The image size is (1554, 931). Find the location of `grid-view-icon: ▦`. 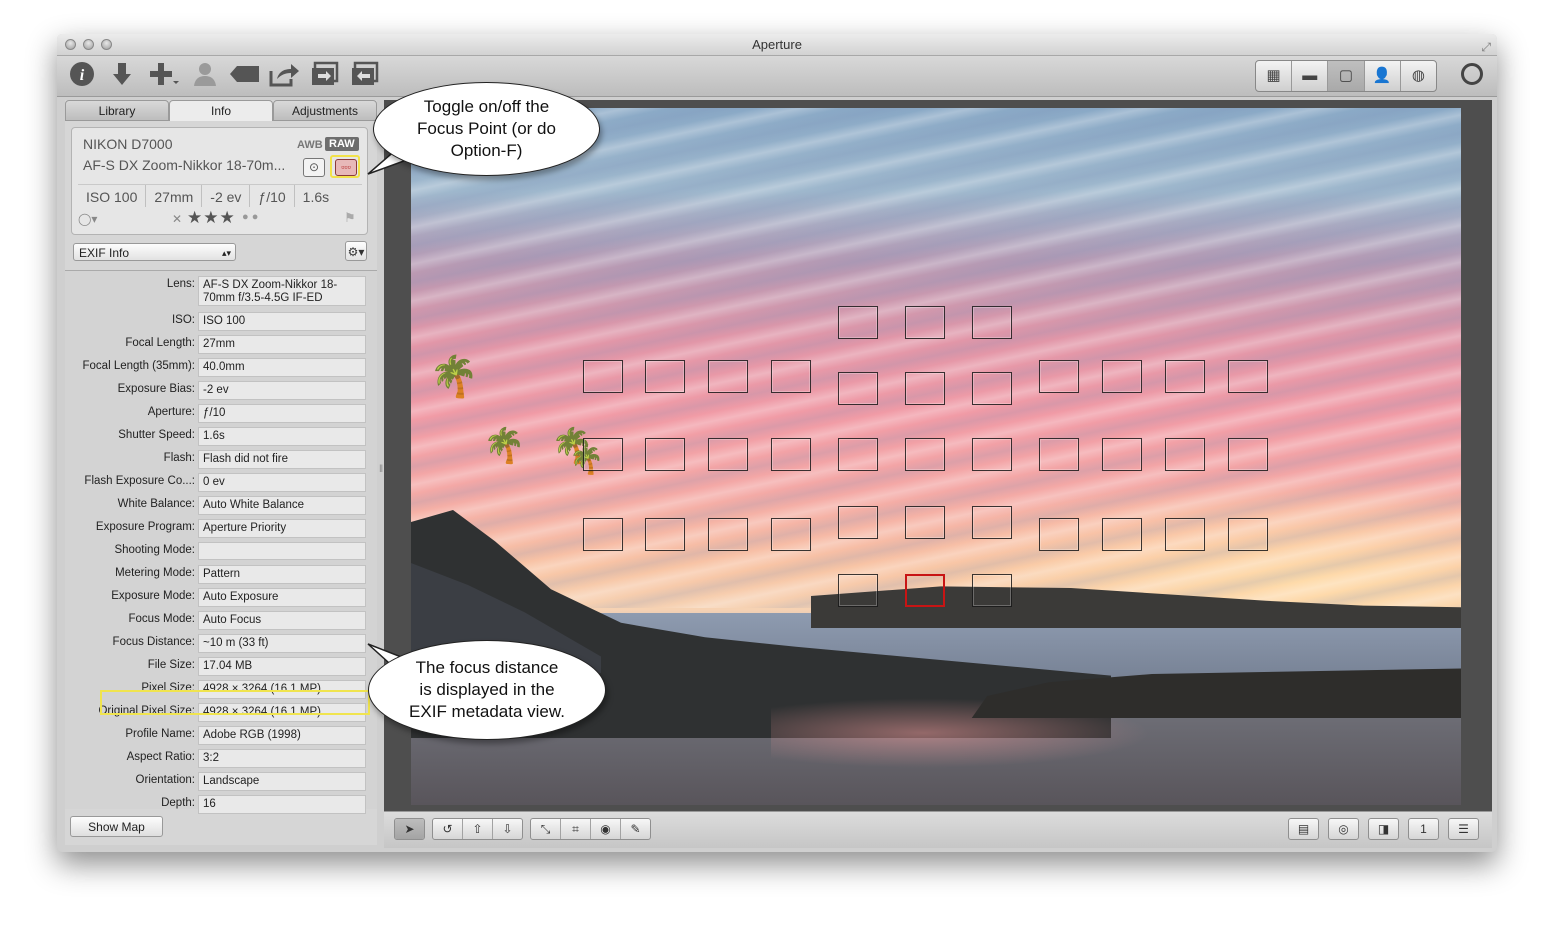

grid-view-icon: ▦ is located at coordinates (1274, 76).